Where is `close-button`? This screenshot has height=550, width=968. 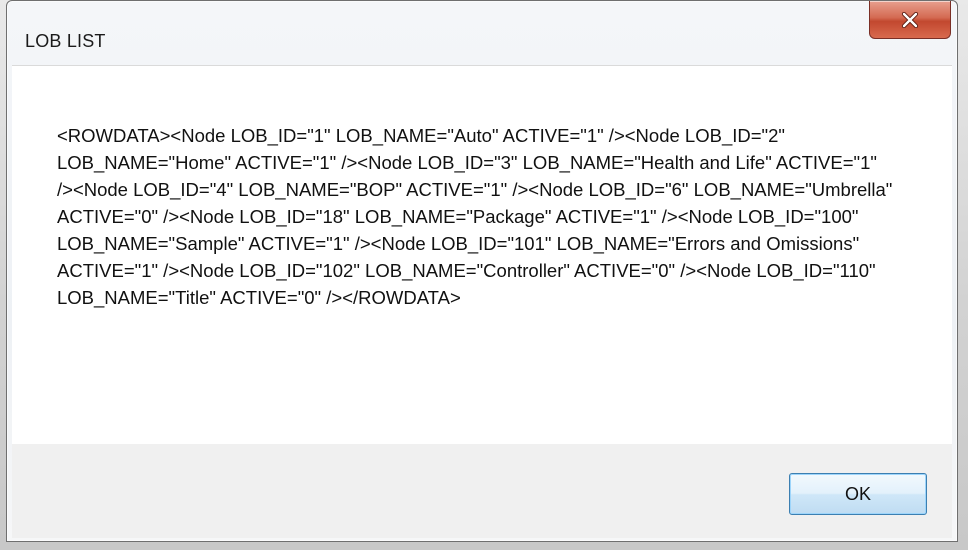
close-button is located at coordinates (910, 20).